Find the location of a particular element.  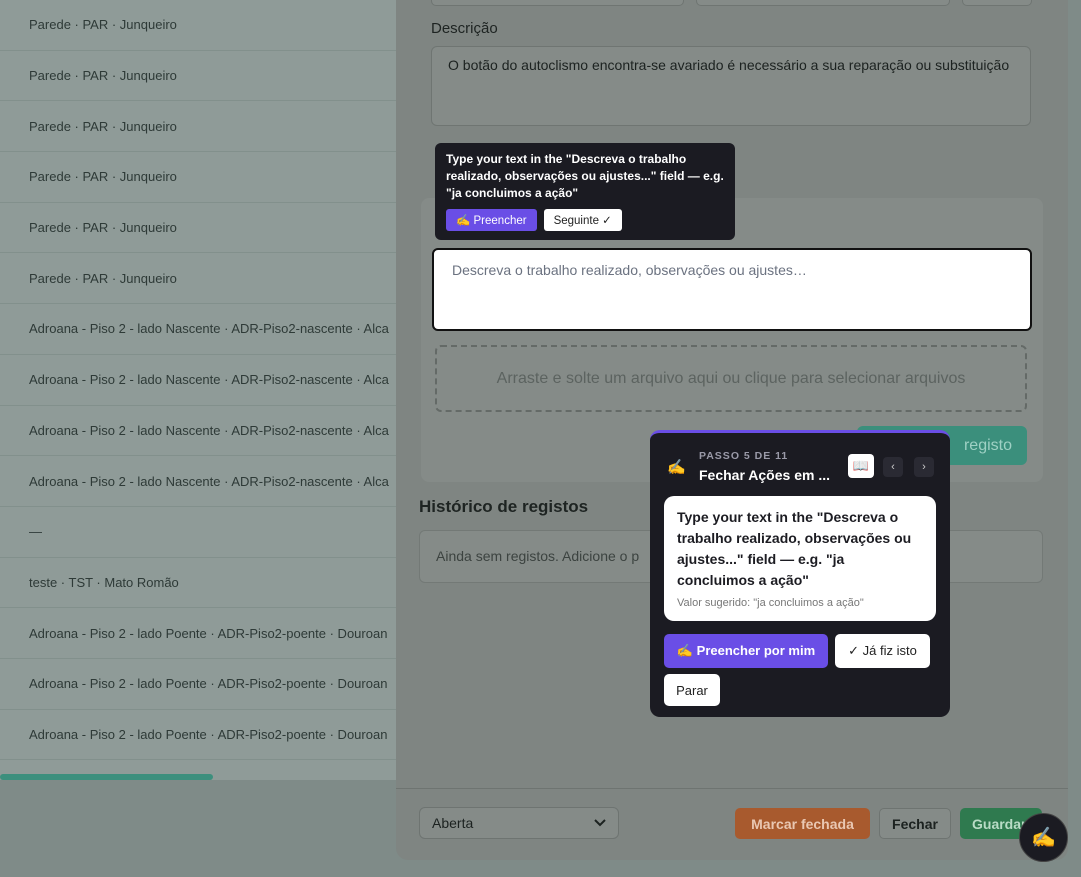

guide-suggested-value: Valor sugerido: "ja concluimos a ação" is located at coordinates (770, 603).